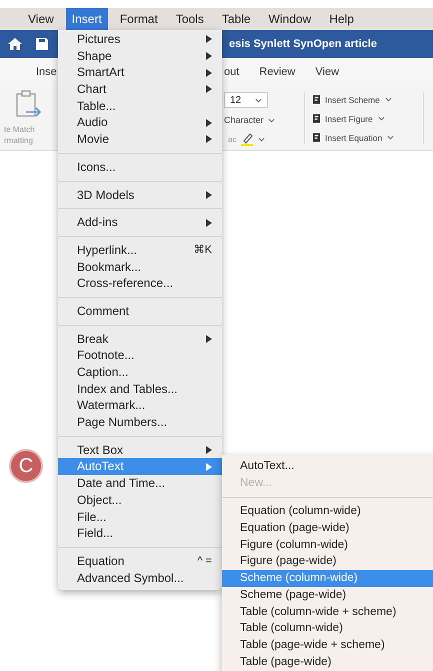 The height and width of the screenshot is (671, 433). I want to click on menu-bar-item: Table, so click(236, 19).